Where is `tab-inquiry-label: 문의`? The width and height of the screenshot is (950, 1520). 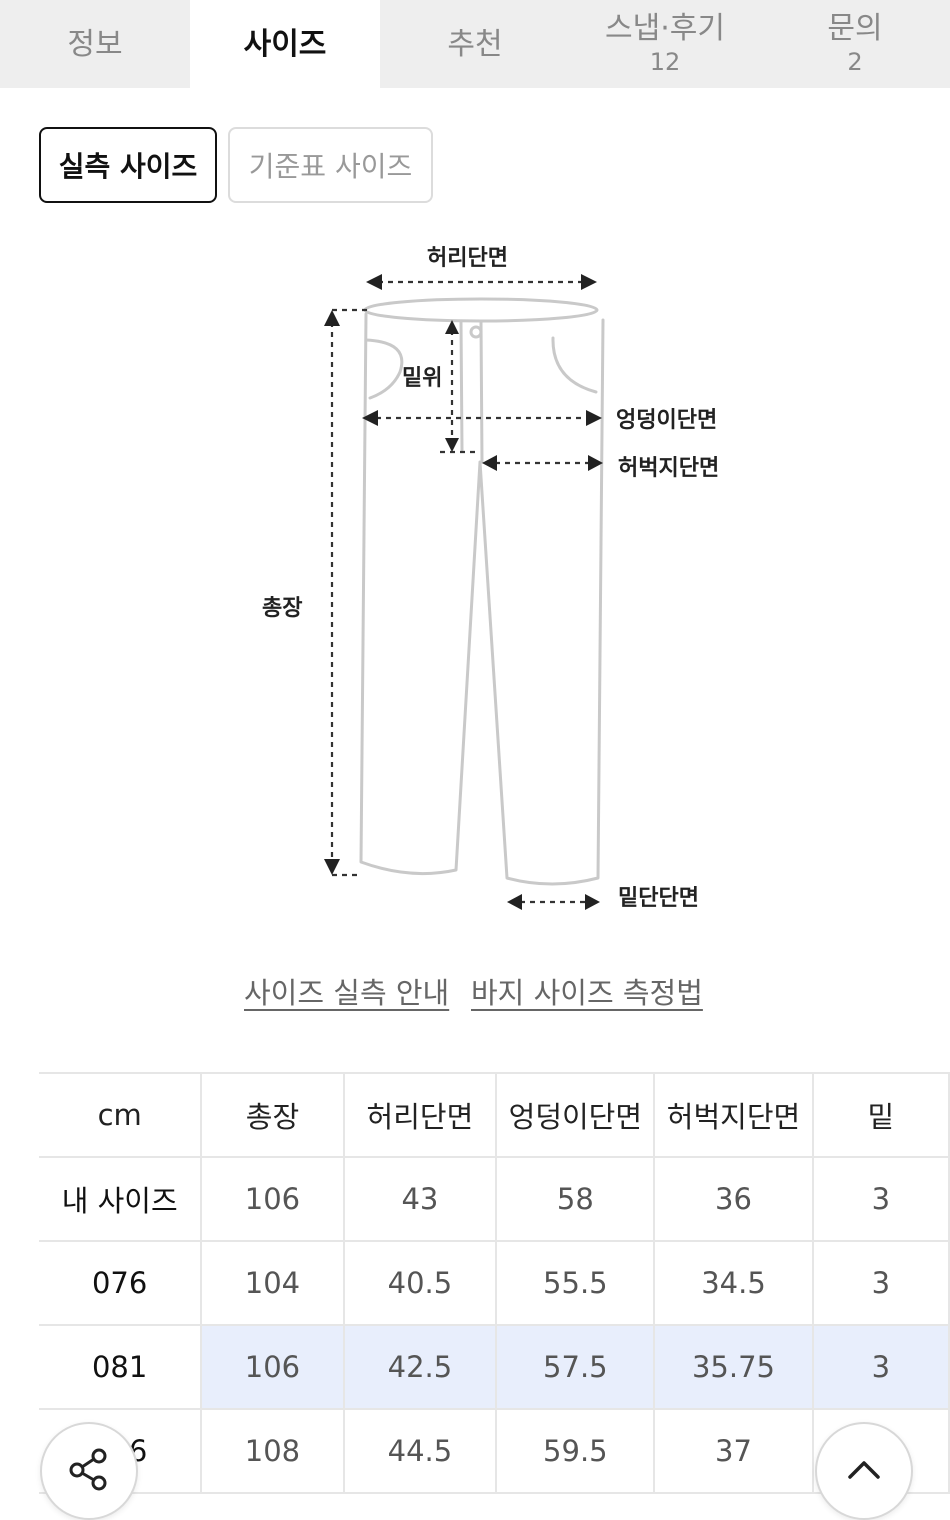
tab-inquiry-label: 문의 is located at coordinates (855, 29).